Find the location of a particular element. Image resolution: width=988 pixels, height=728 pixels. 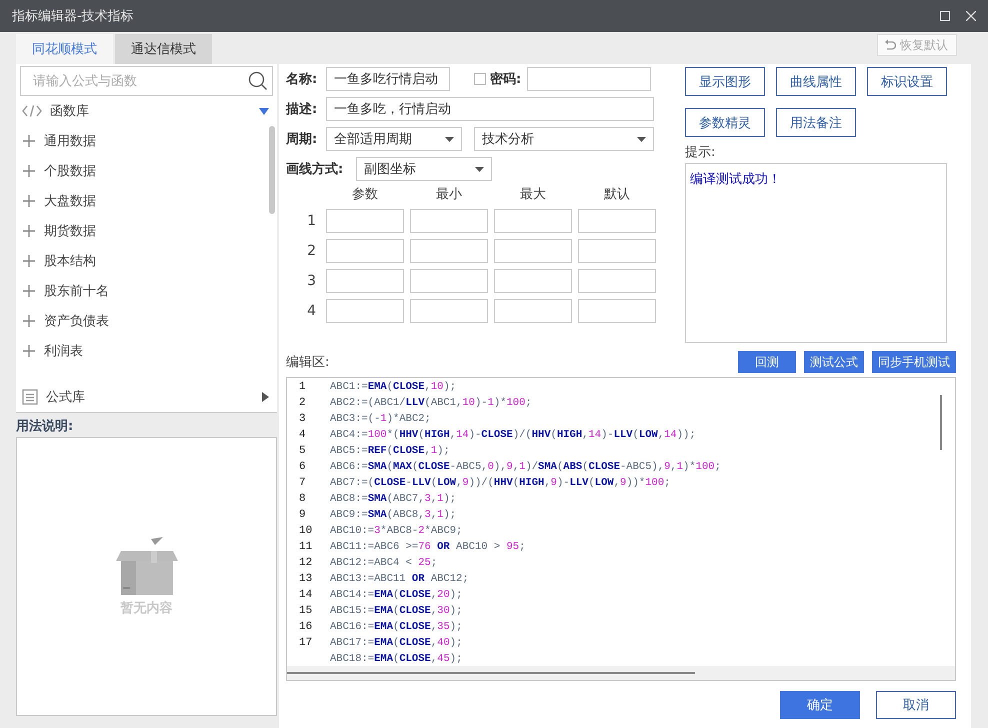

line-number: 12 is located at coordinates (306, 563).